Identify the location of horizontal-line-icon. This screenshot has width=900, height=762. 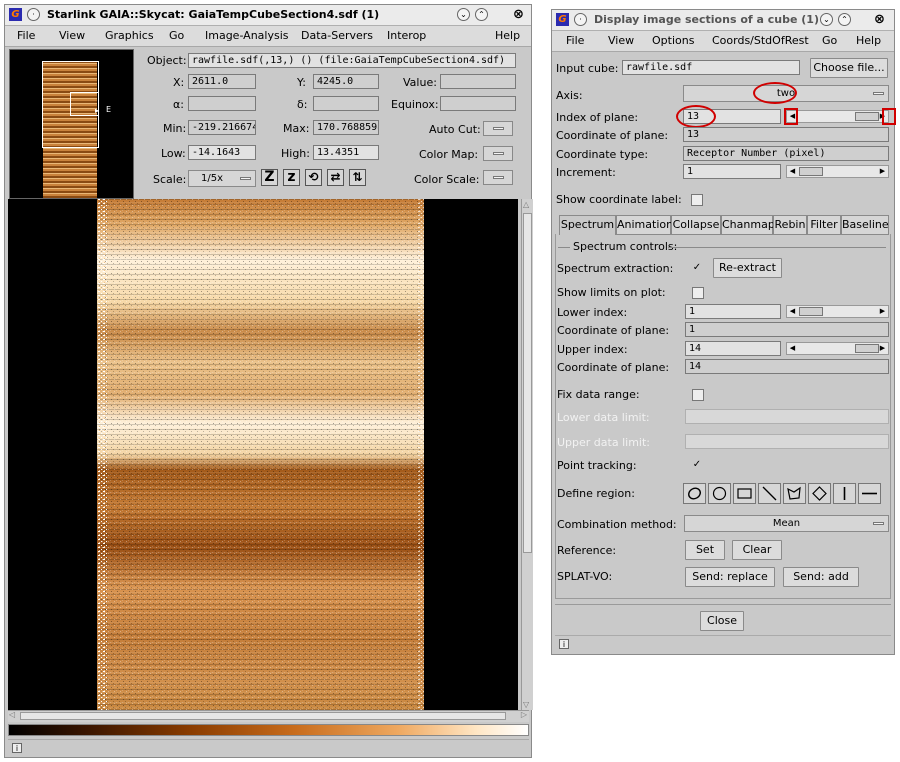
(869, 493).